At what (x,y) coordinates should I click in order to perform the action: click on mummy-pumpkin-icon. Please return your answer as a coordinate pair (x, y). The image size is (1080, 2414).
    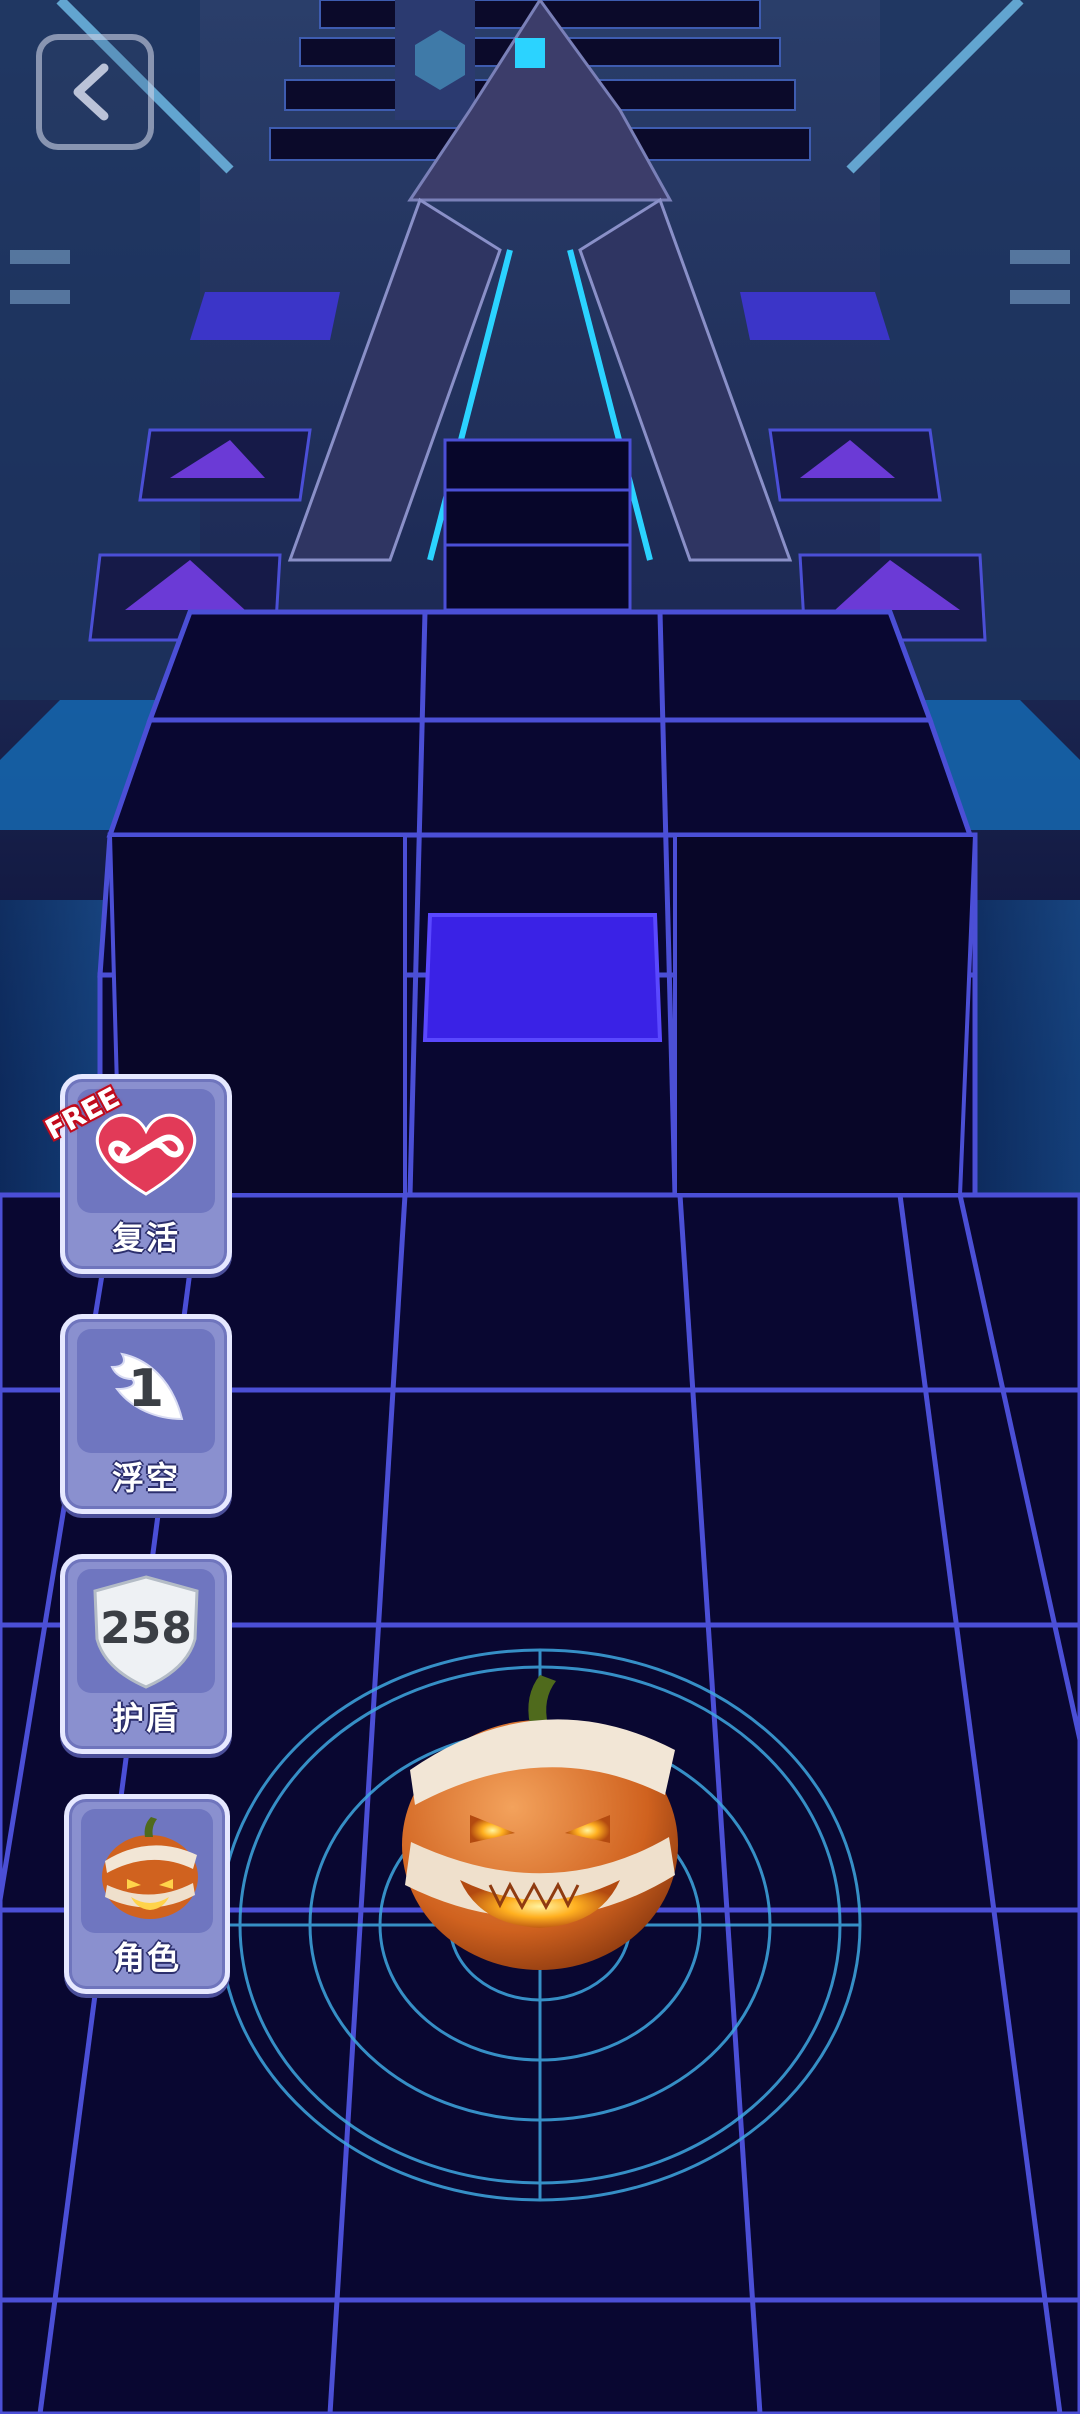
    Looking at the image, I should click on (150, 1868).